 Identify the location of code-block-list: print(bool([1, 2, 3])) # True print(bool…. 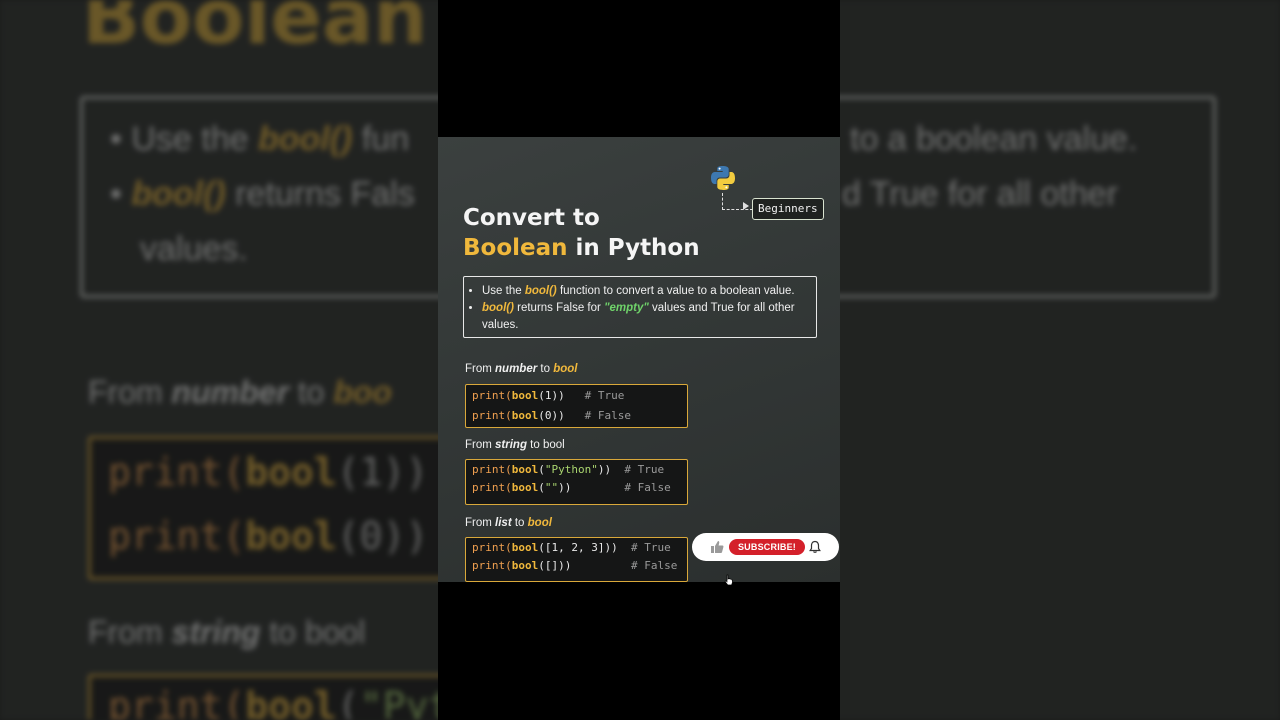
(576, 559).